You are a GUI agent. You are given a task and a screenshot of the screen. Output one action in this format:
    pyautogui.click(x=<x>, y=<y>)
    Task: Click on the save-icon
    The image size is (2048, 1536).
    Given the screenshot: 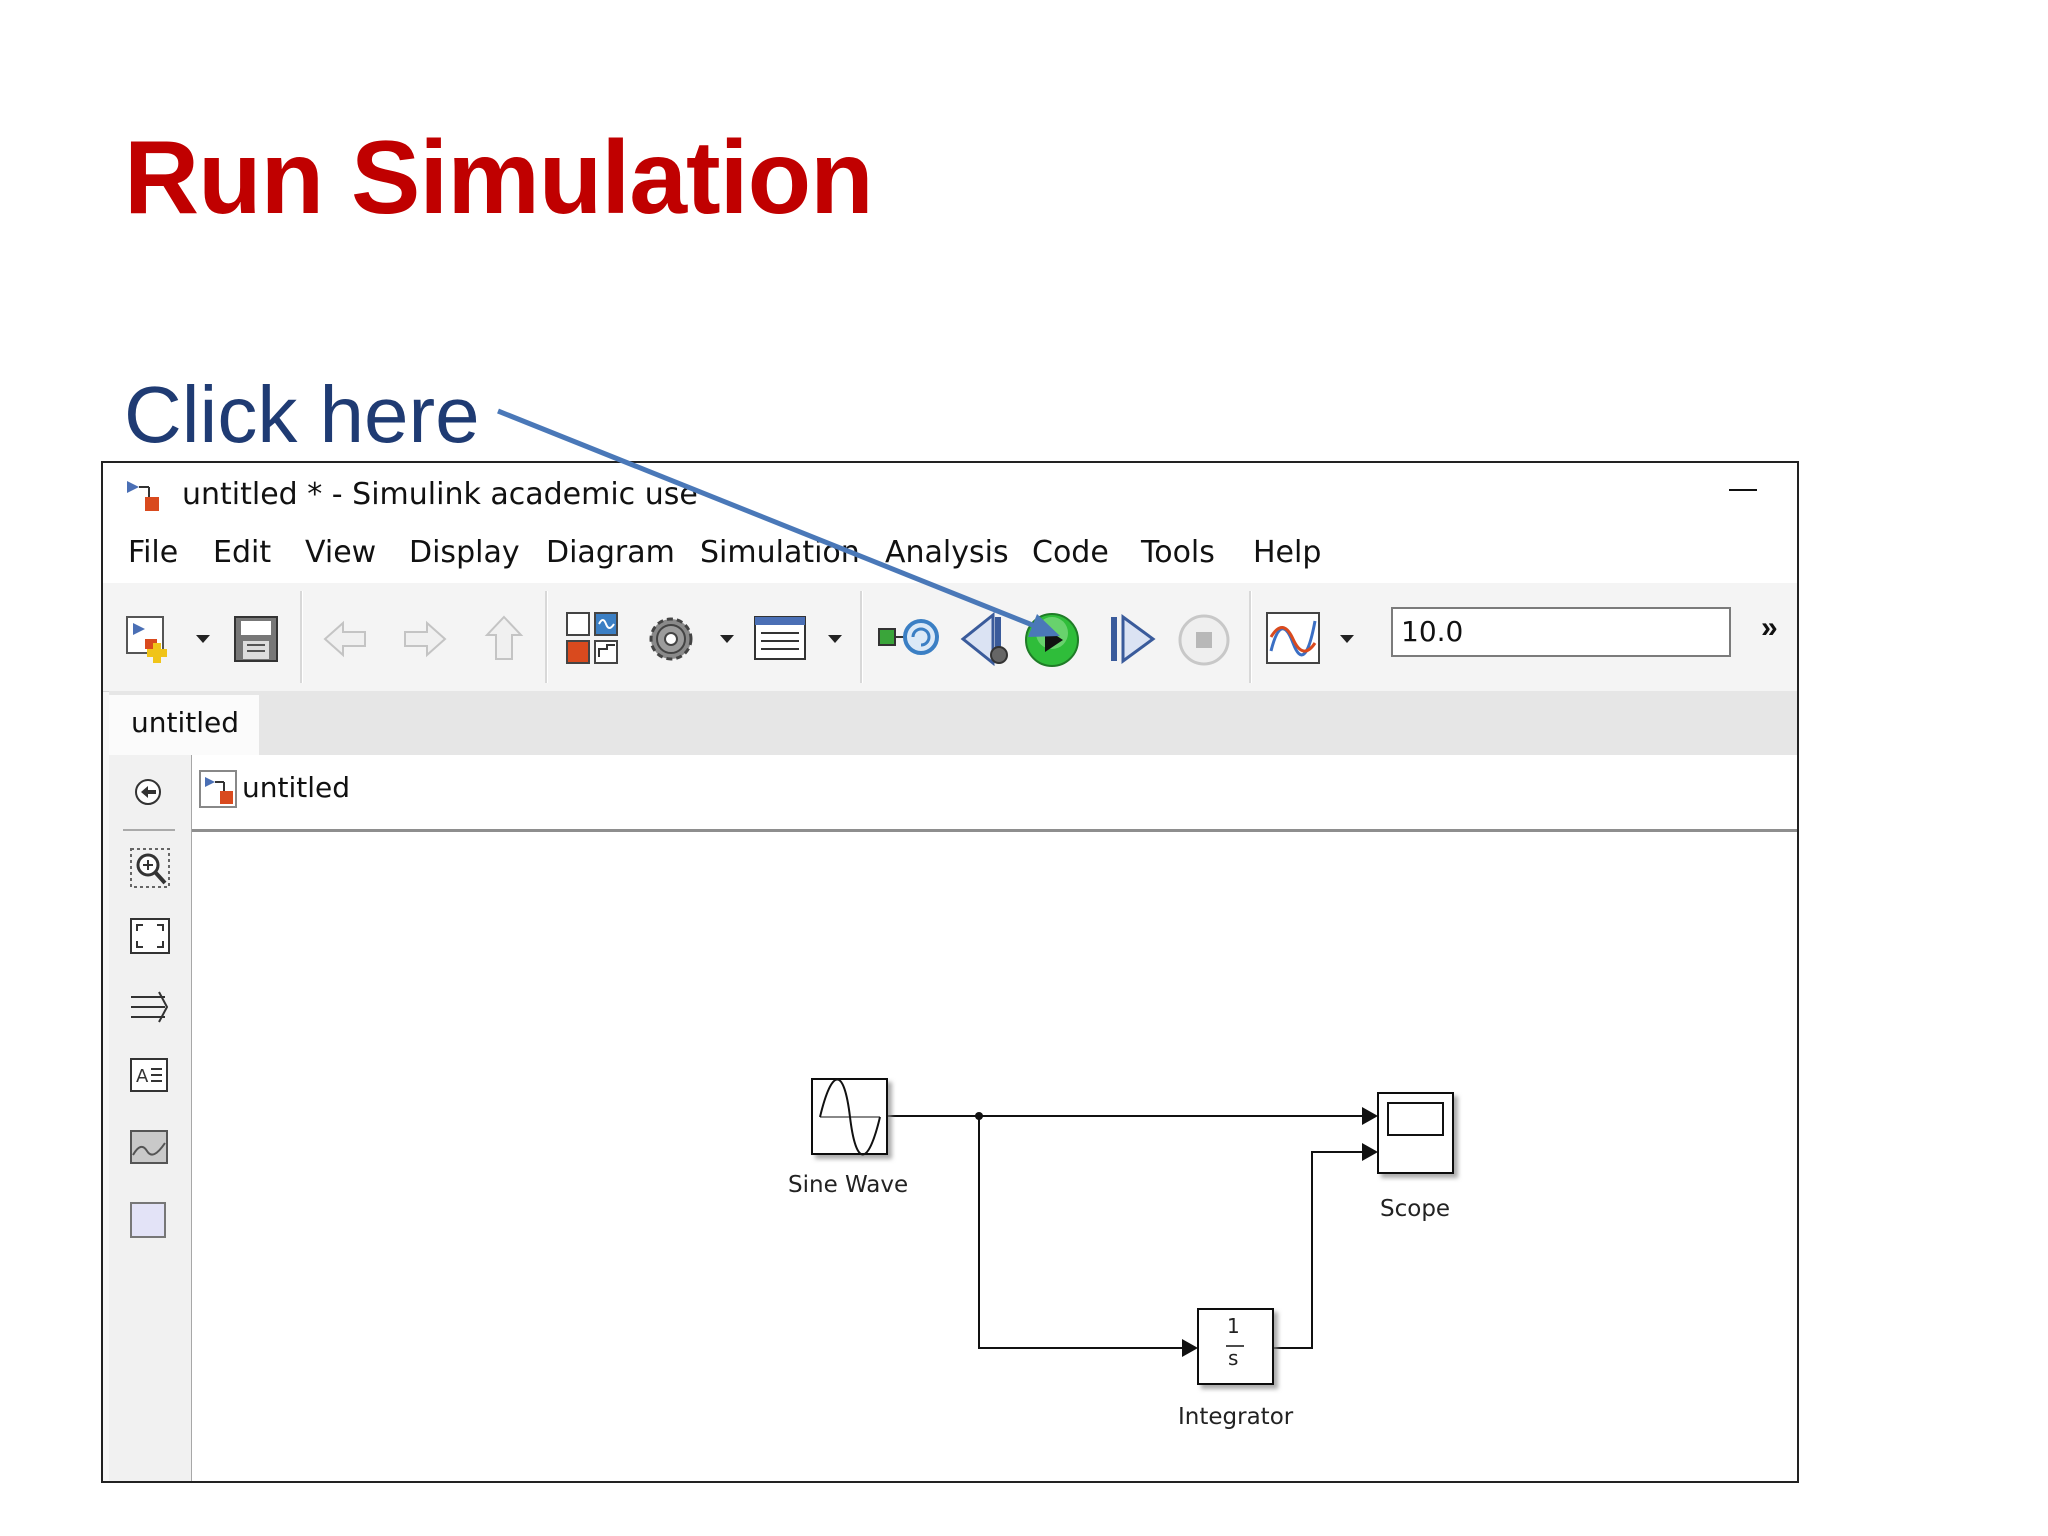 What is the action you would take?
    pyautogui.click(x=257, y=639)
    